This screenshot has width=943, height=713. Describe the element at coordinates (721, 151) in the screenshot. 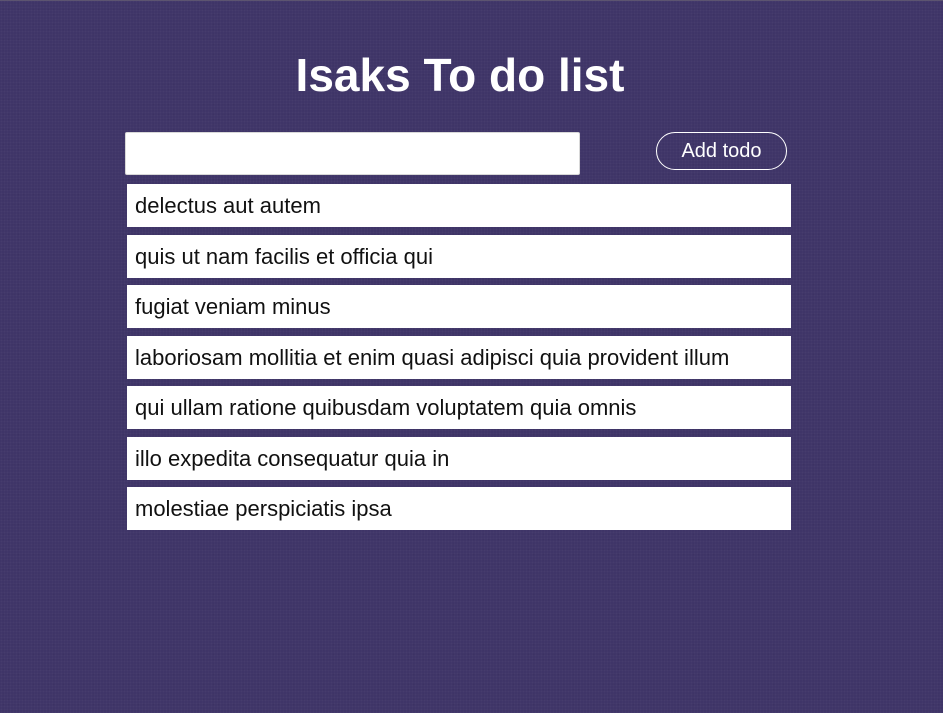

I see `add-todo-button: Add todo` at that location.